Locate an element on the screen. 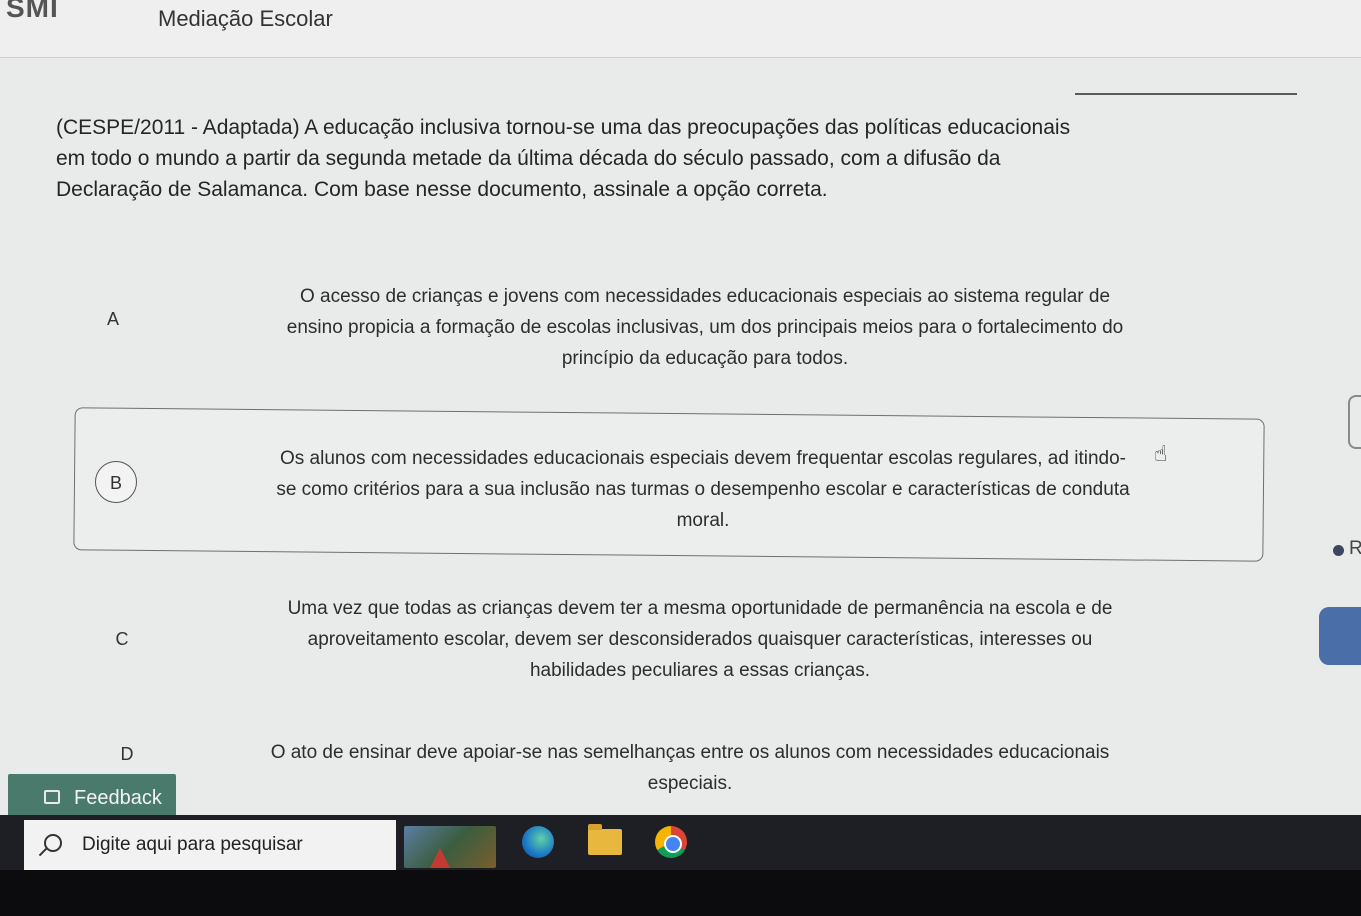 Image resolution: width=1361 pixels, height=916 pixels. feedback-label: Feedback is located at coordinates (118, 798).